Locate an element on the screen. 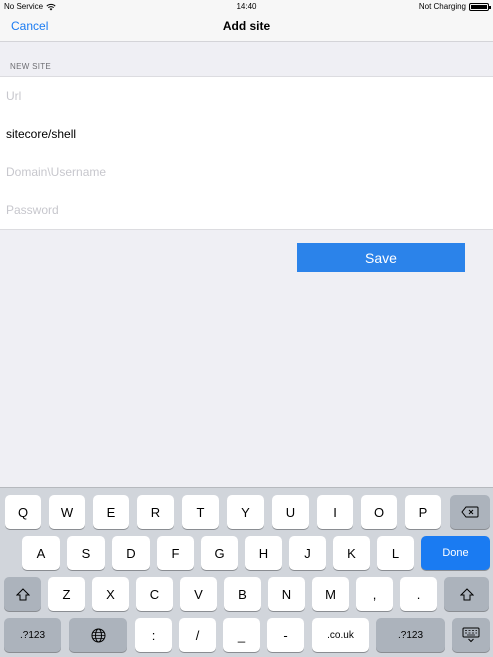 The height and width of the screenshot is (657, 493). dismiss-keyboard-key is located at coordinates (471, 635).